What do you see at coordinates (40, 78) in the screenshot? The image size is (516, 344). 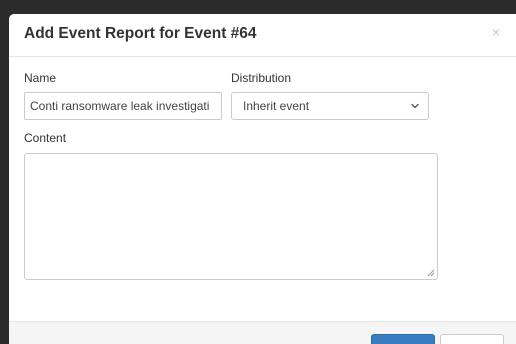 I see `name-label: Name` at bounding box center [40, 78].